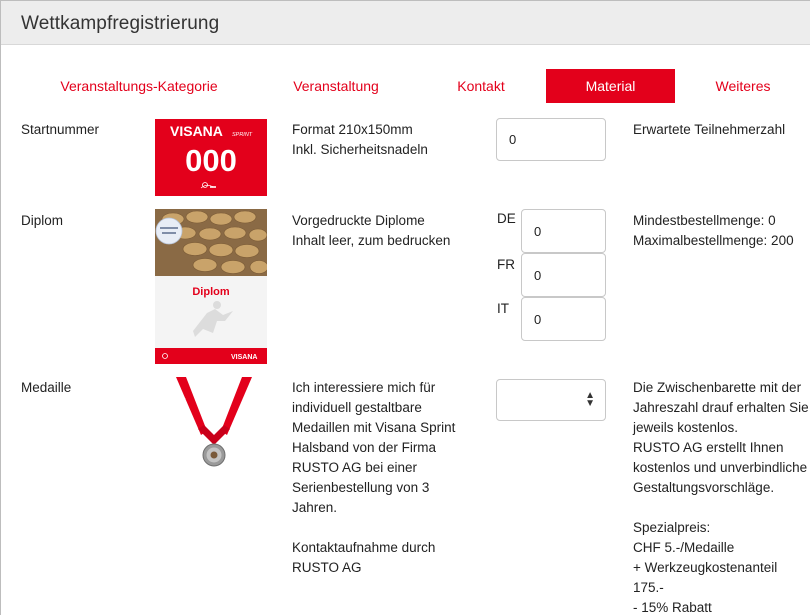 This screenshot has height=615, width=810. I want to click on startnummer-label: Startnummer, so click(60, 129).